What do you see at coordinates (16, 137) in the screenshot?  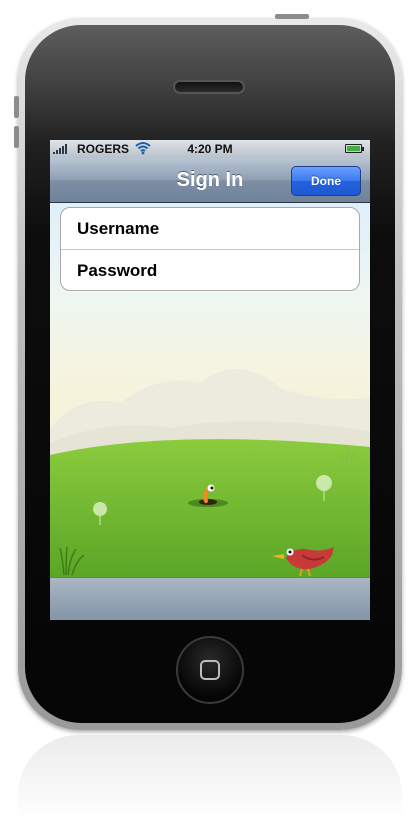 I see `volume-down-button` at bounding box center [16, 137].